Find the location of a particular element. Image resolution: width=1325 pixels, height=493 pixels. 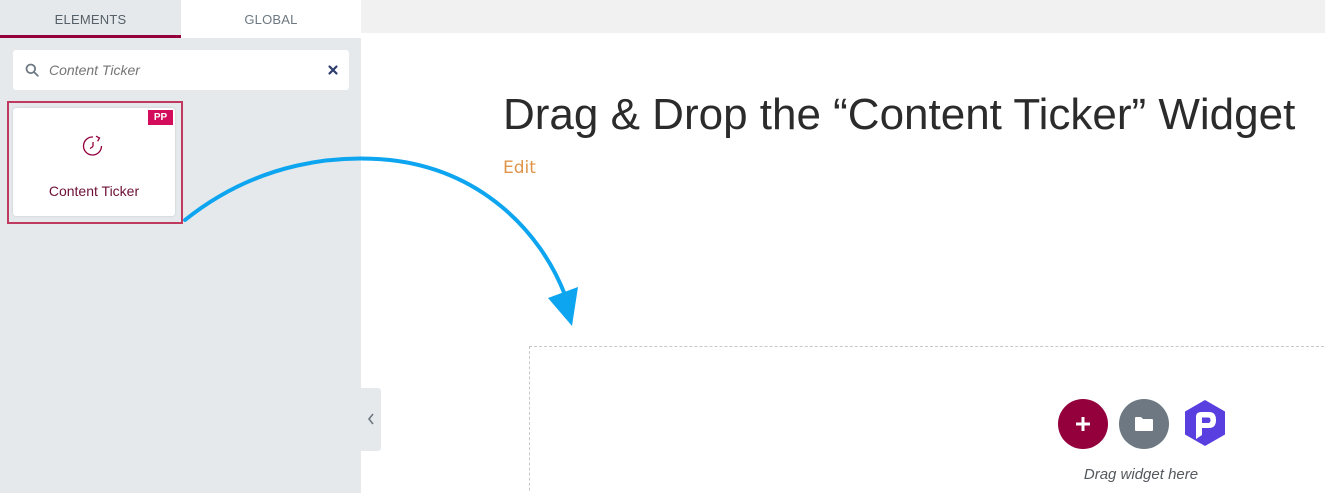

widget-content-ticker: PP Content Ticker is located at coordinates (94, 162).